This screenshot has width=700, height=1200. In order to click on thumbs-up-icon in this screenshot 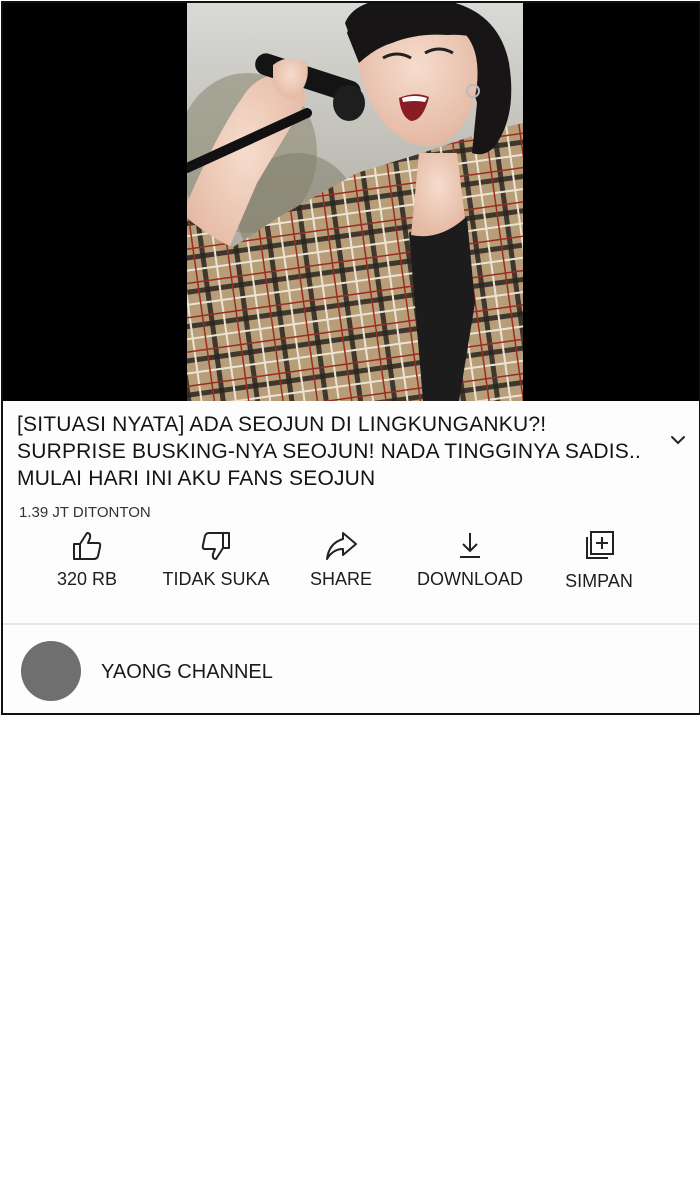, I will do `click(87, 546)`.